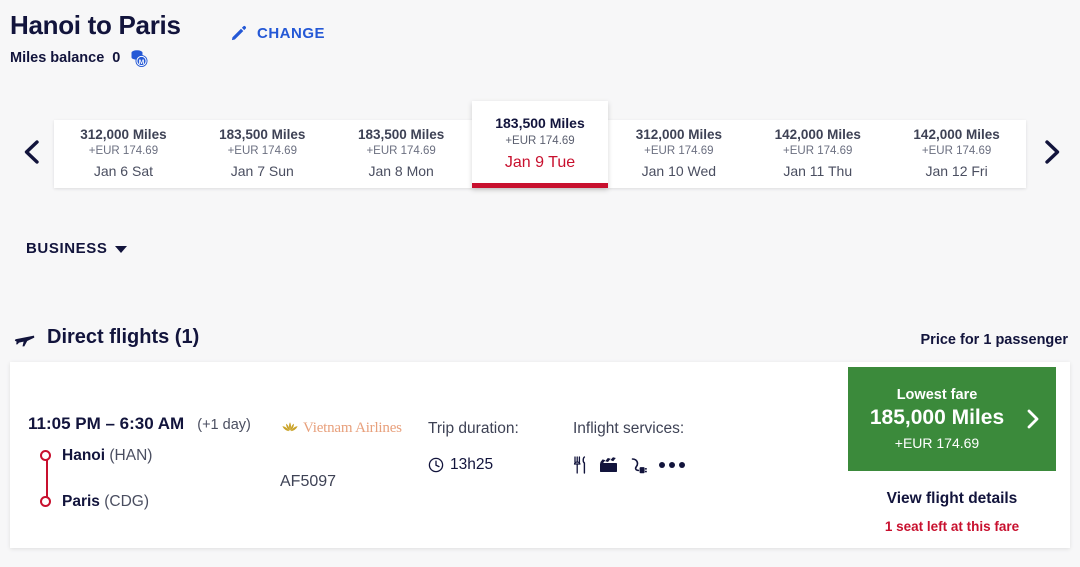 The height and width of the screenshot is (567, 1080). I want to click on page-title: Hanoi to Paris, so click(95, 25).